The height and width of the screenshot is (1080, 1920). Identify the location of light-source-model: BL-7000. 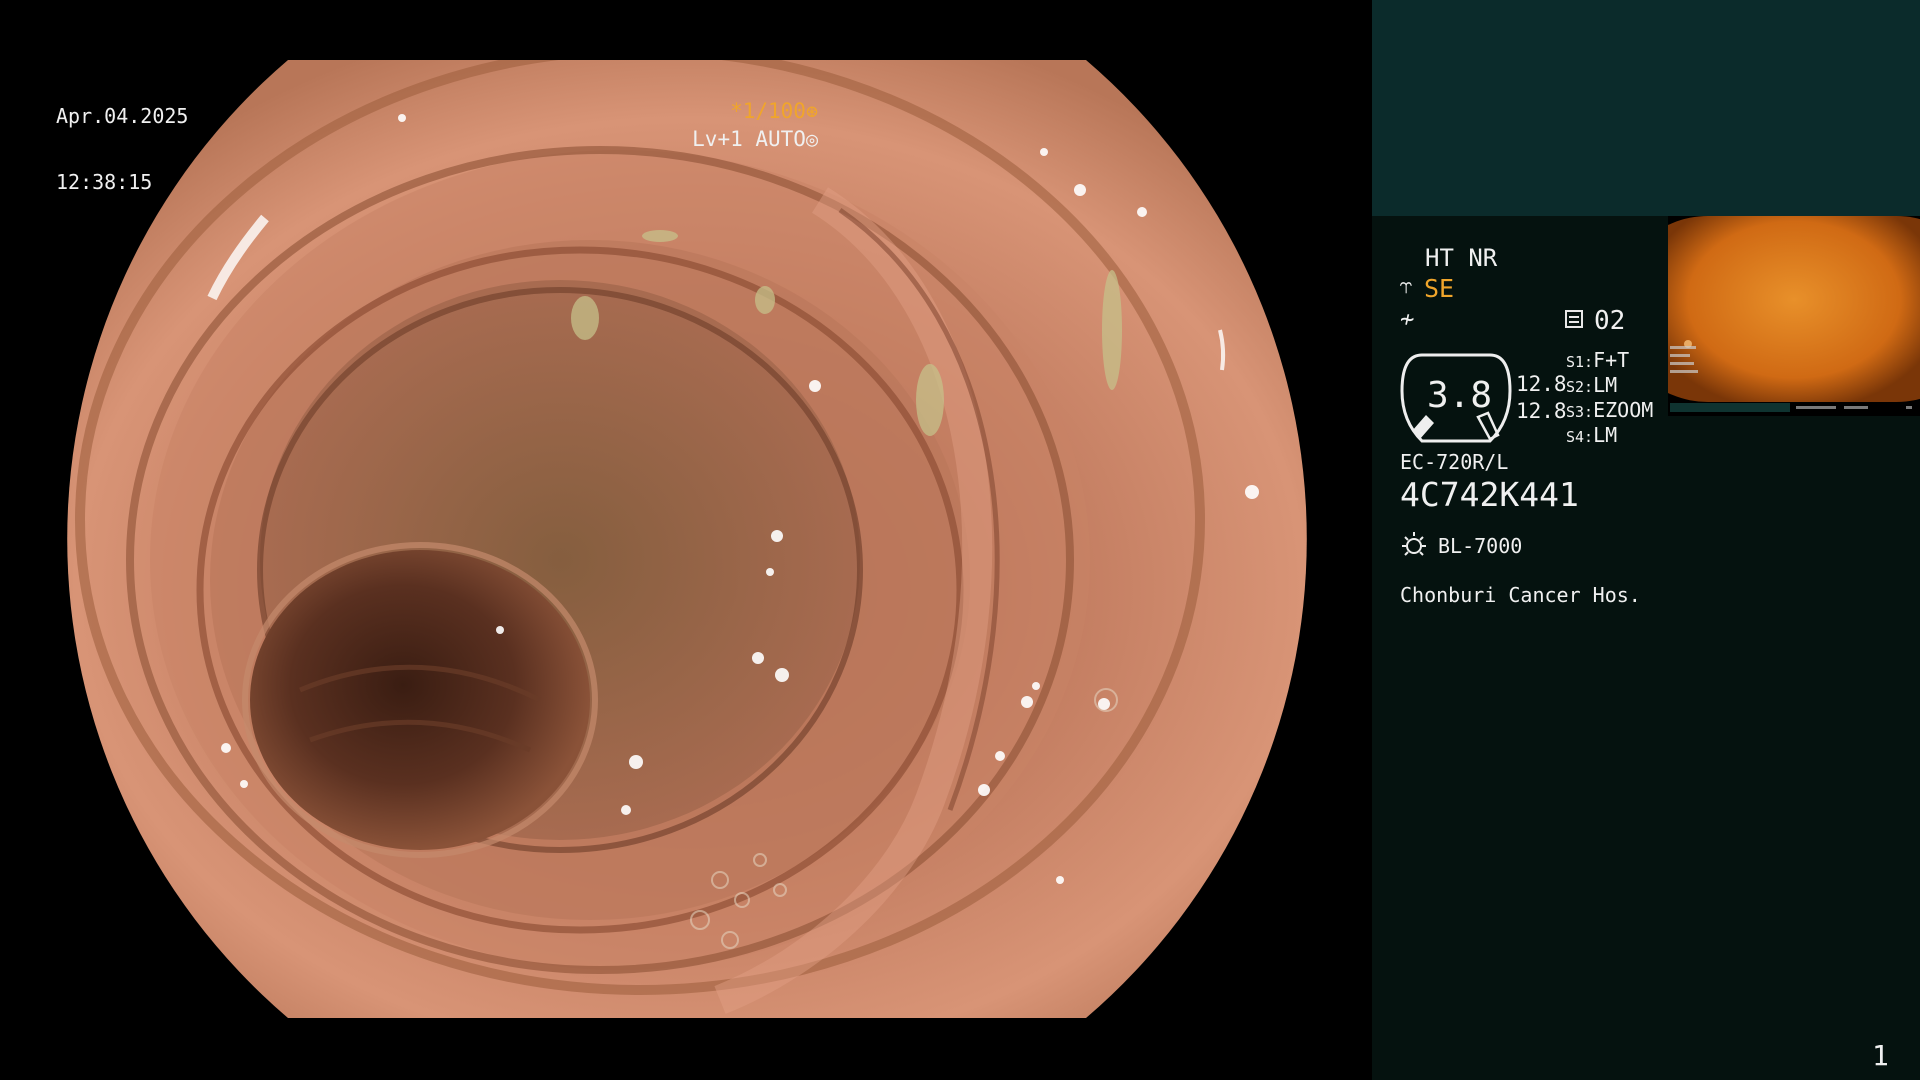
(1480, 546).